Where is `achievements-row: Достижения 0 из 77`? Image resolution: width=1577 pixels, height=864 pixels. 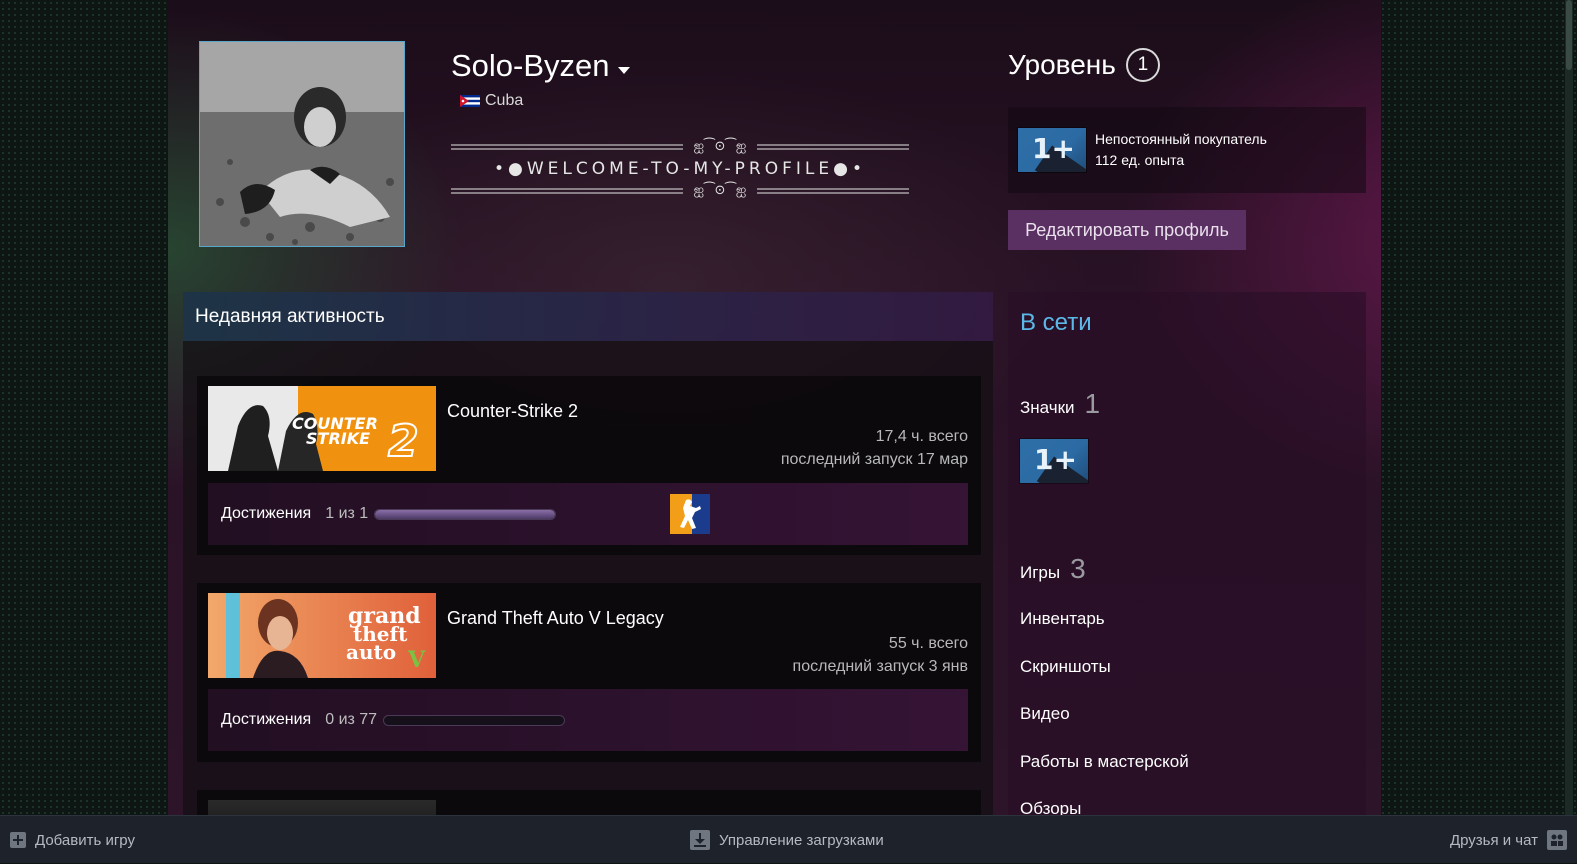 achievements-row: Достижения 0 из 77 is located at coordinates (588, 720).